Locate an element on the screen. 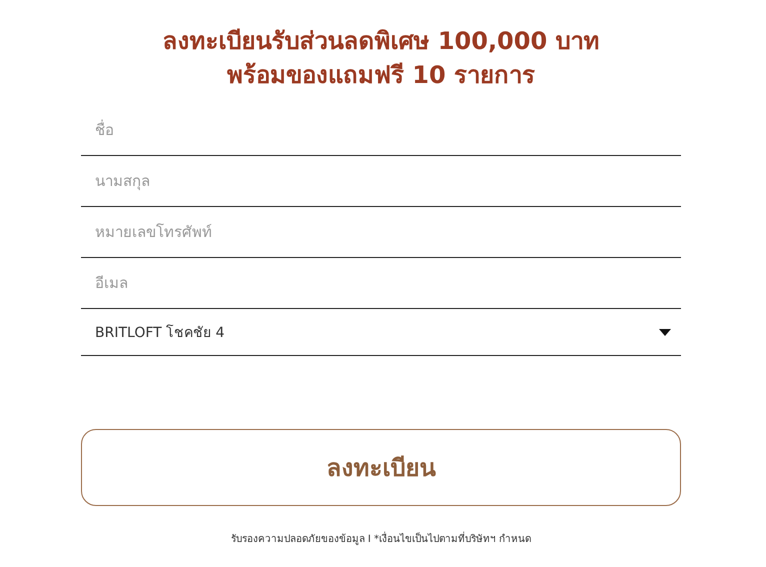 This screenshot has height=567, width=766. project-dropdown: BRITLOFT โชคชัย 4 is located at coordinates (381, 332).